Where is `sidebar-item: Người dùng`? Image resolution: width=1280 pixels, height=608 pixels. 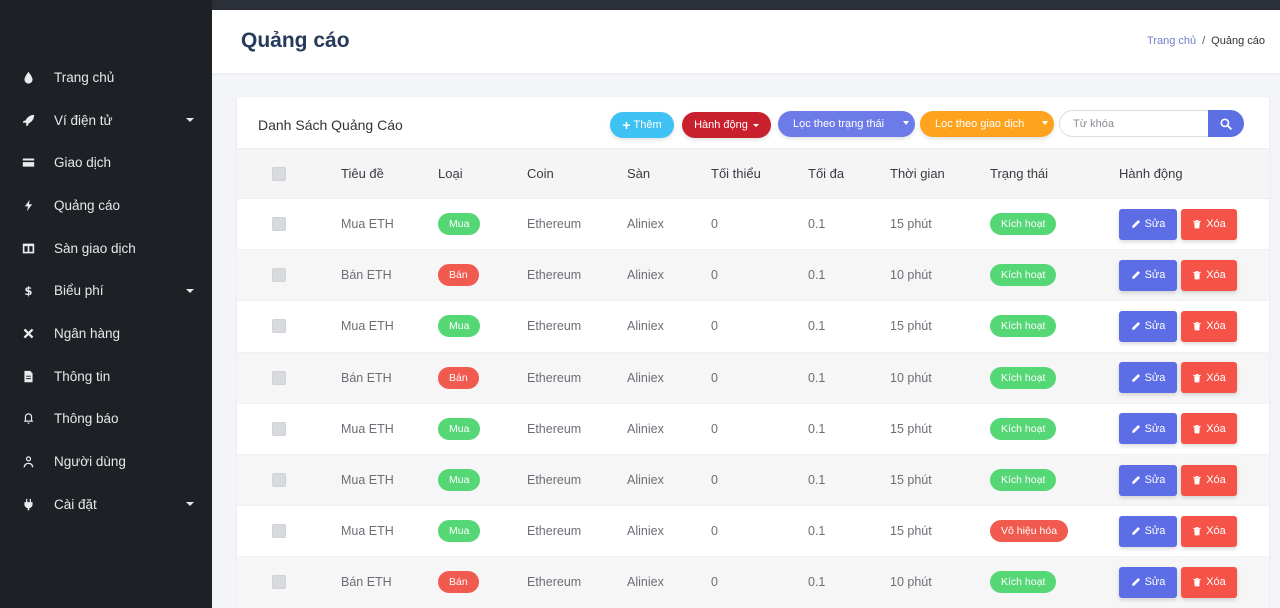 sidebar-item: Người dùng is located at coordinates (106, 461).